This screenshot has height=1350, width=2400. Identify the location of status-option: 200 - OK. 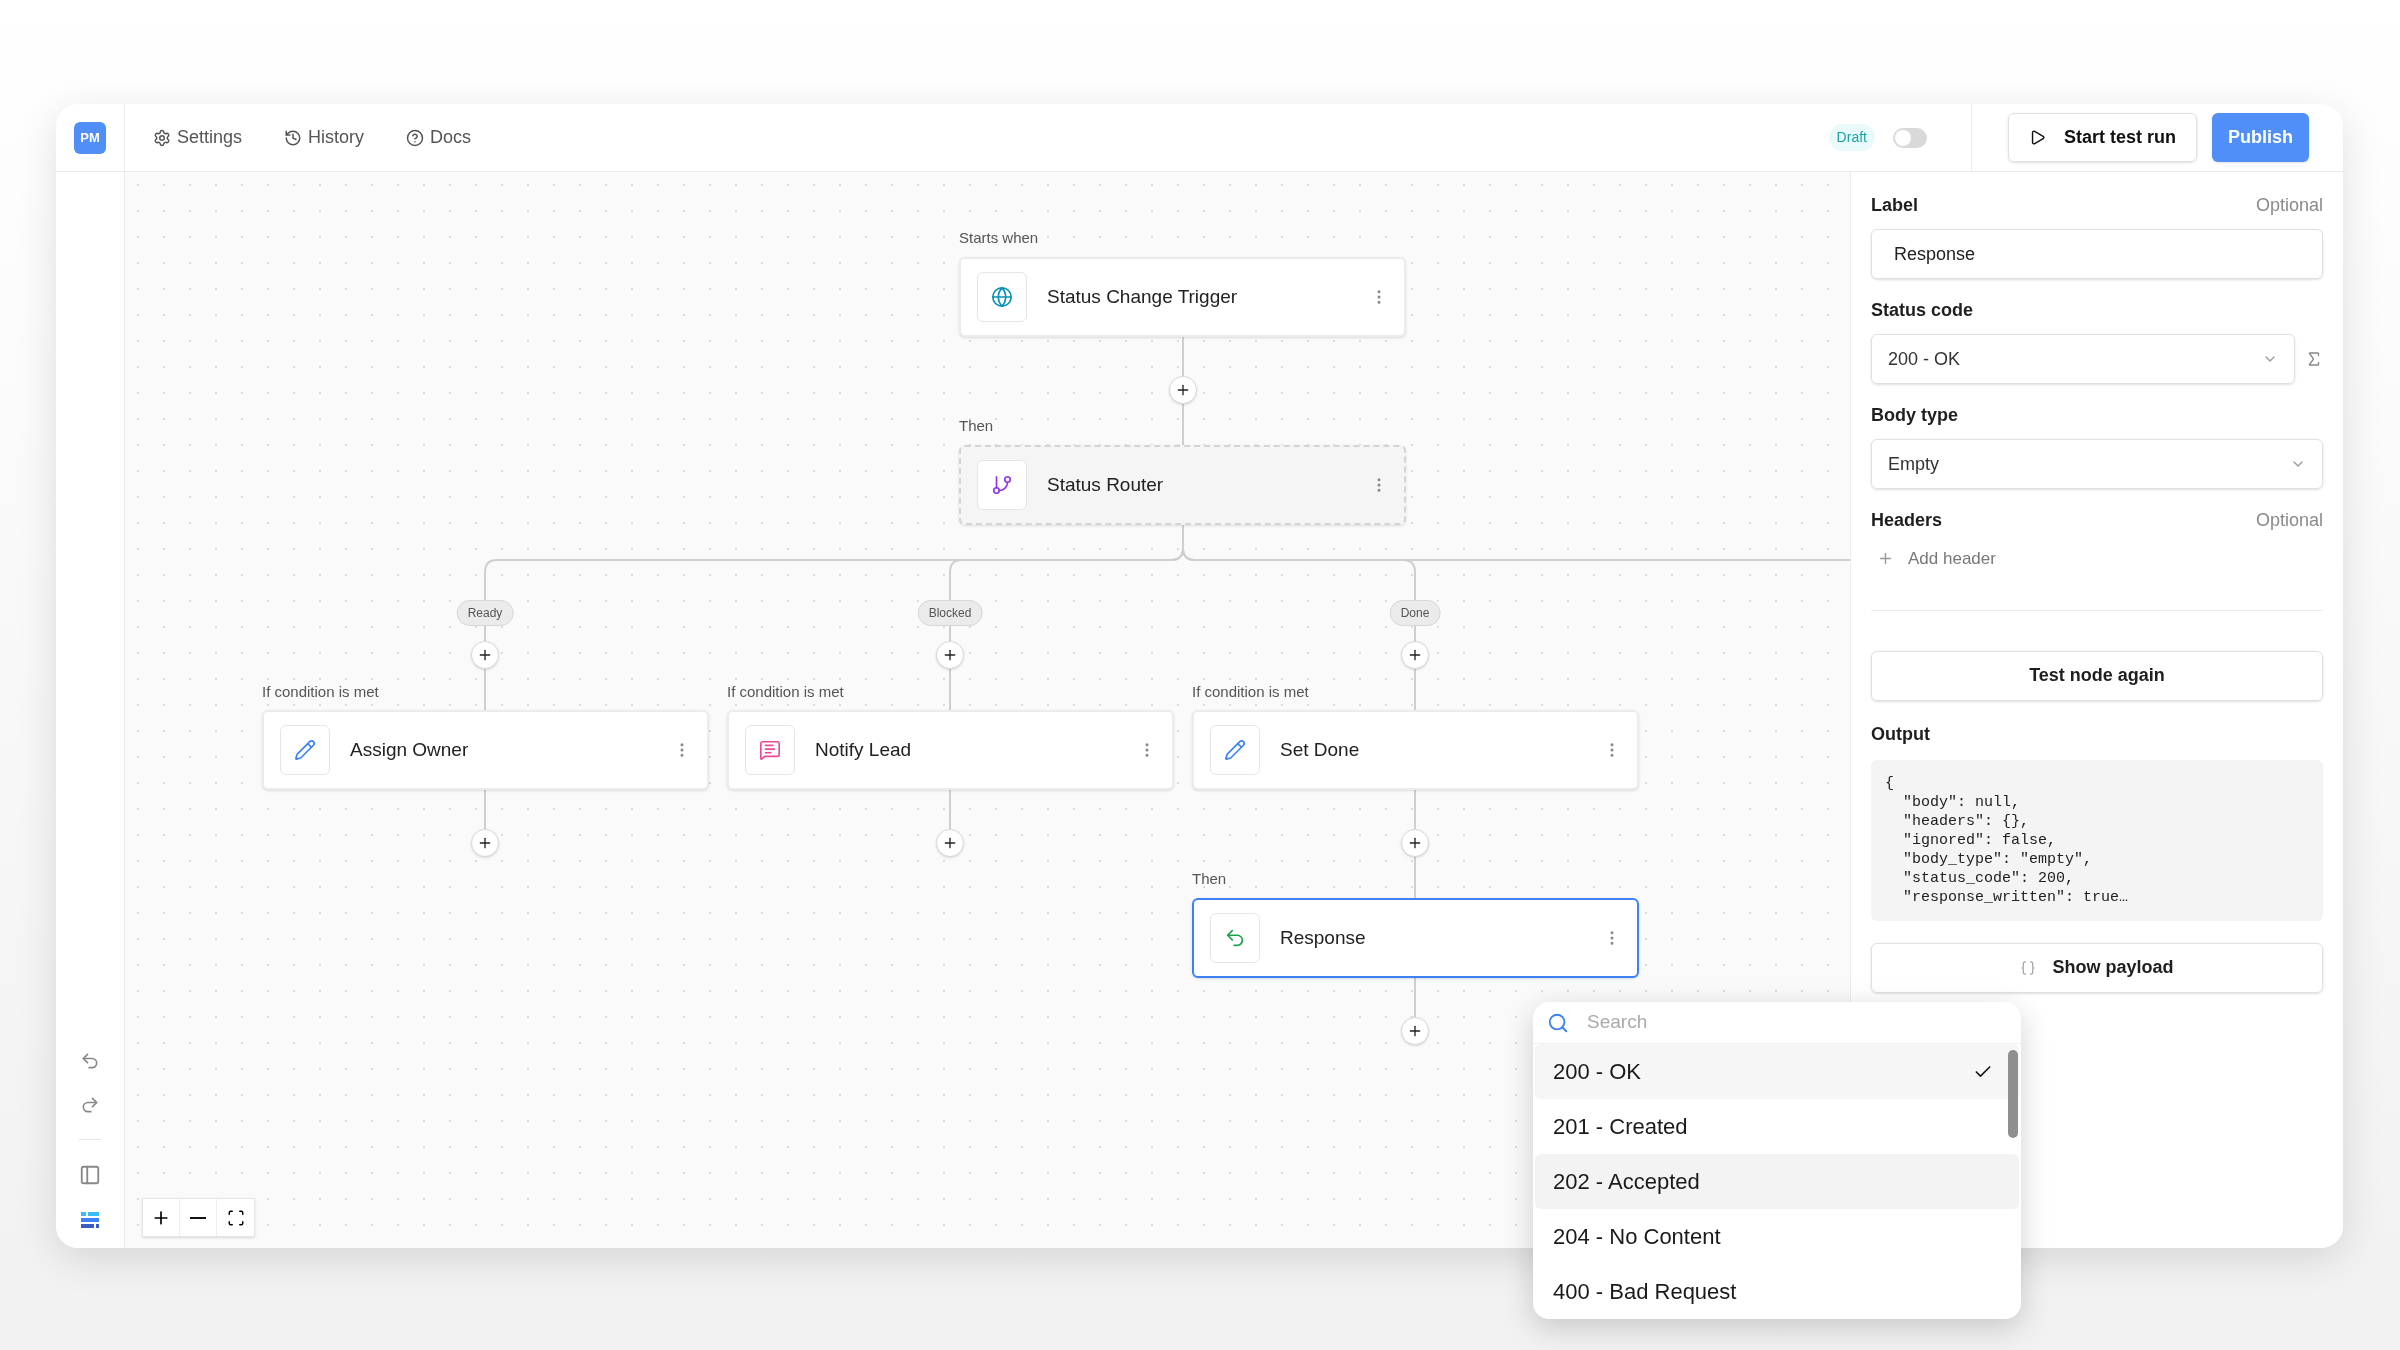
(1777, 1071).